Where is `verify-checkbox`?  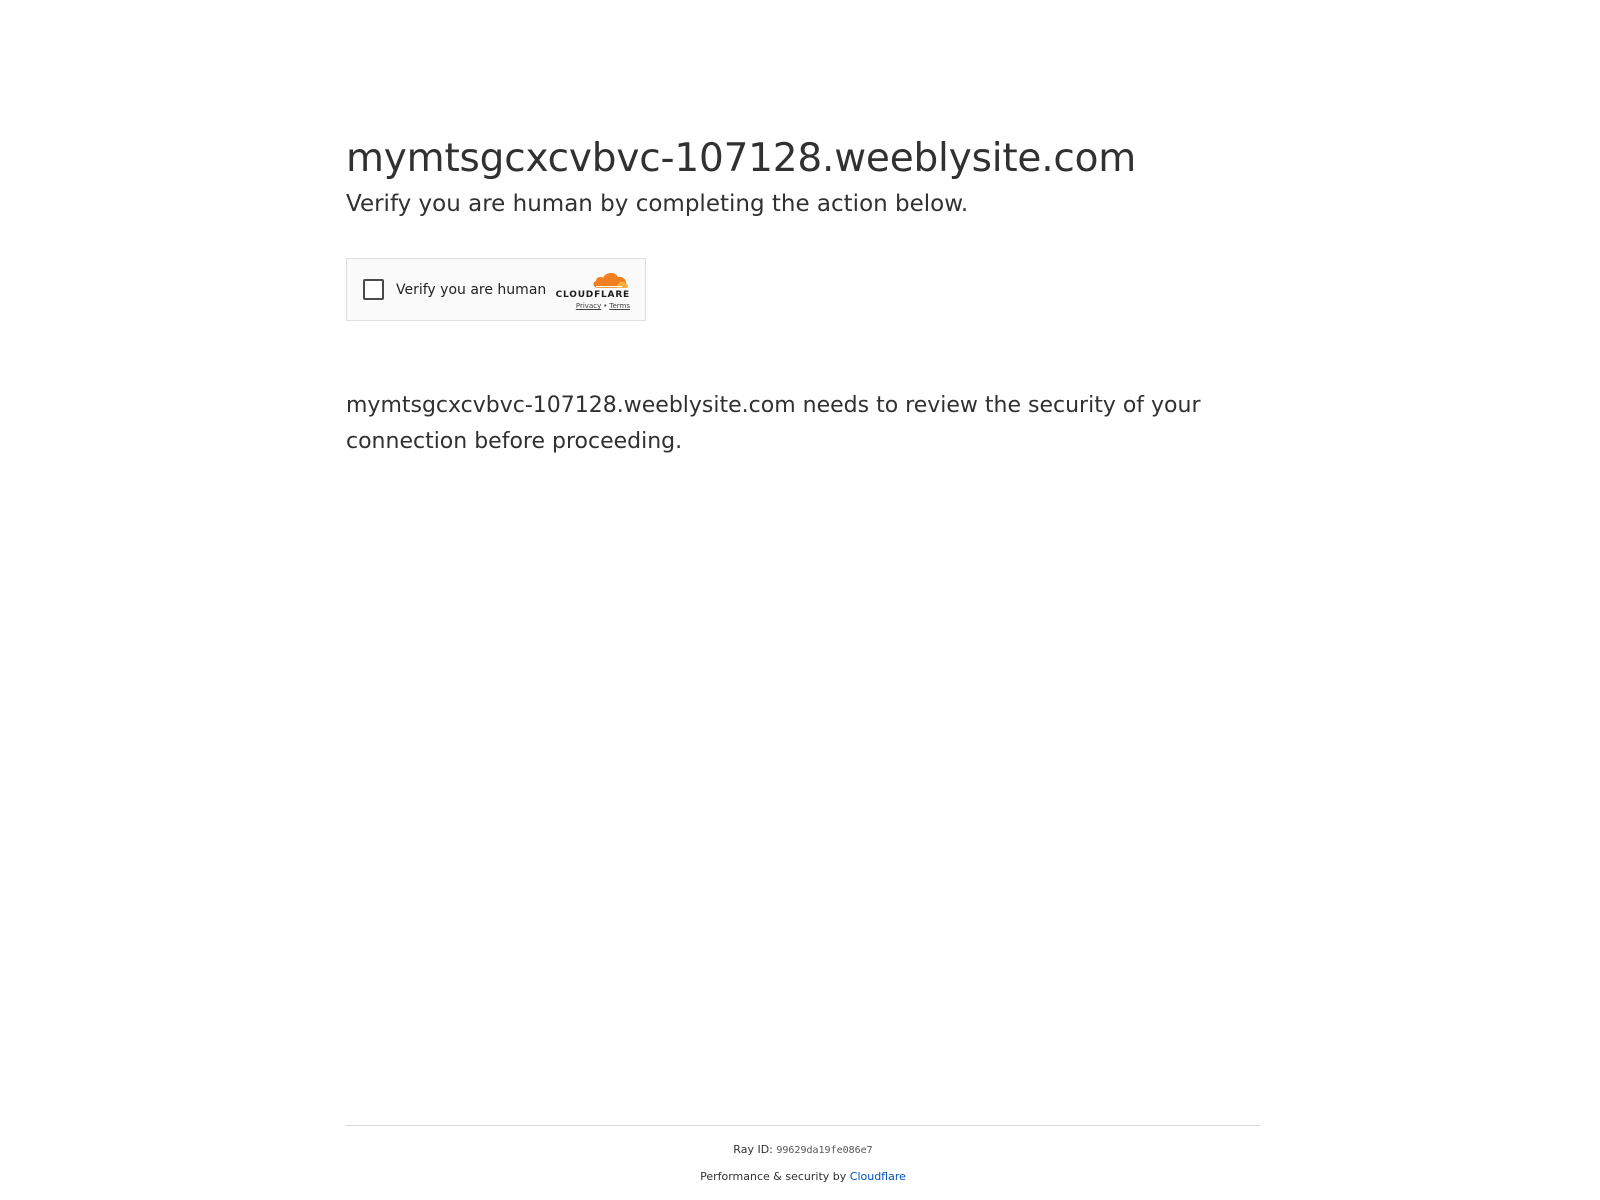
verify-checkbox is located at coordinates (373, 289).